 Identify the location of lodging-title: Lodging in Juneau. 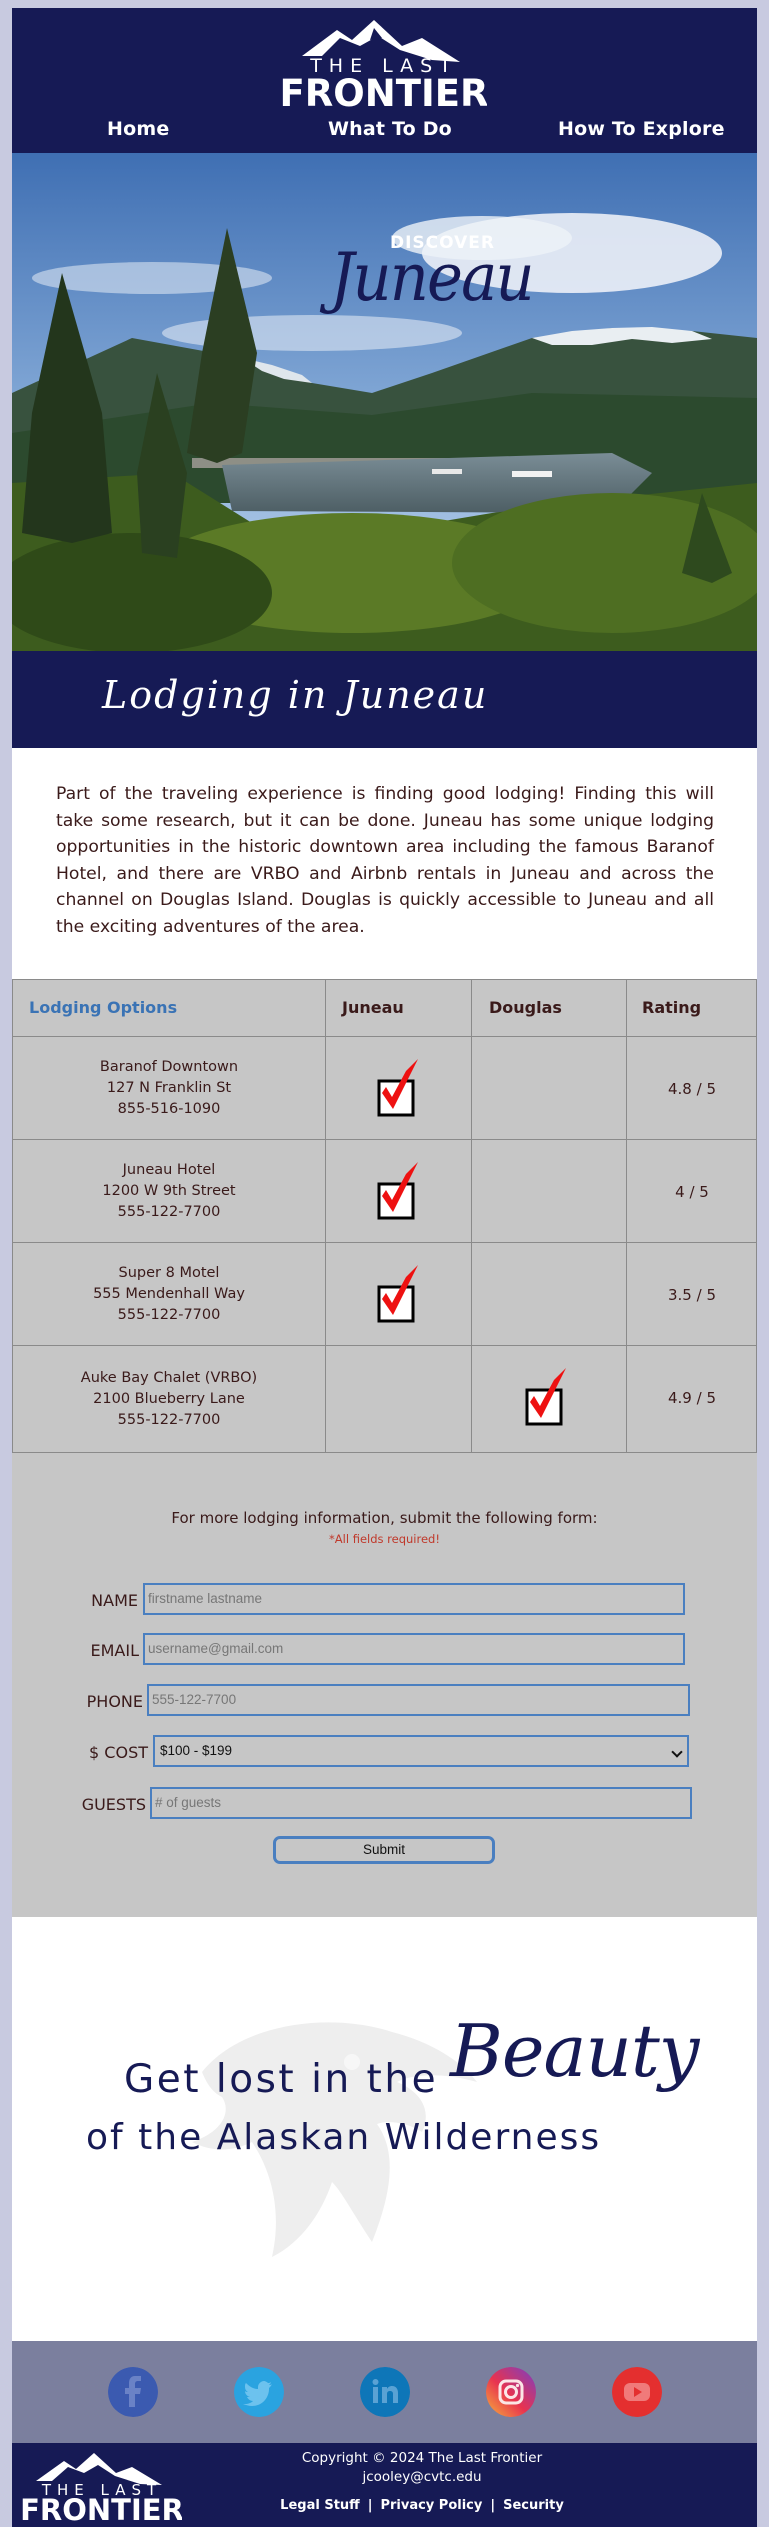
(295, 695).